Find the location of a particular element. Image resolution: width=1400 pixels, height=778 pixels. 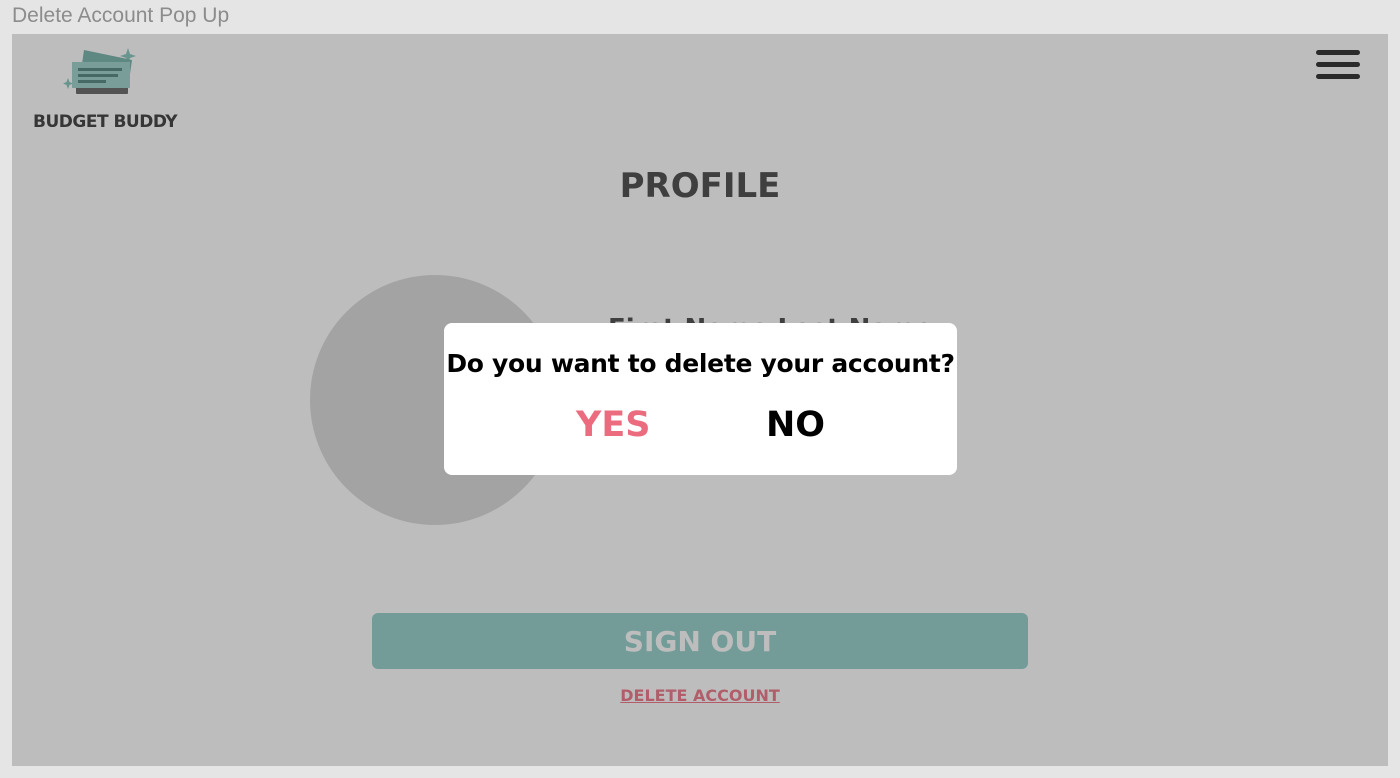

frame-title: Delete Account Pop Up is located at coordinates (121, 15).